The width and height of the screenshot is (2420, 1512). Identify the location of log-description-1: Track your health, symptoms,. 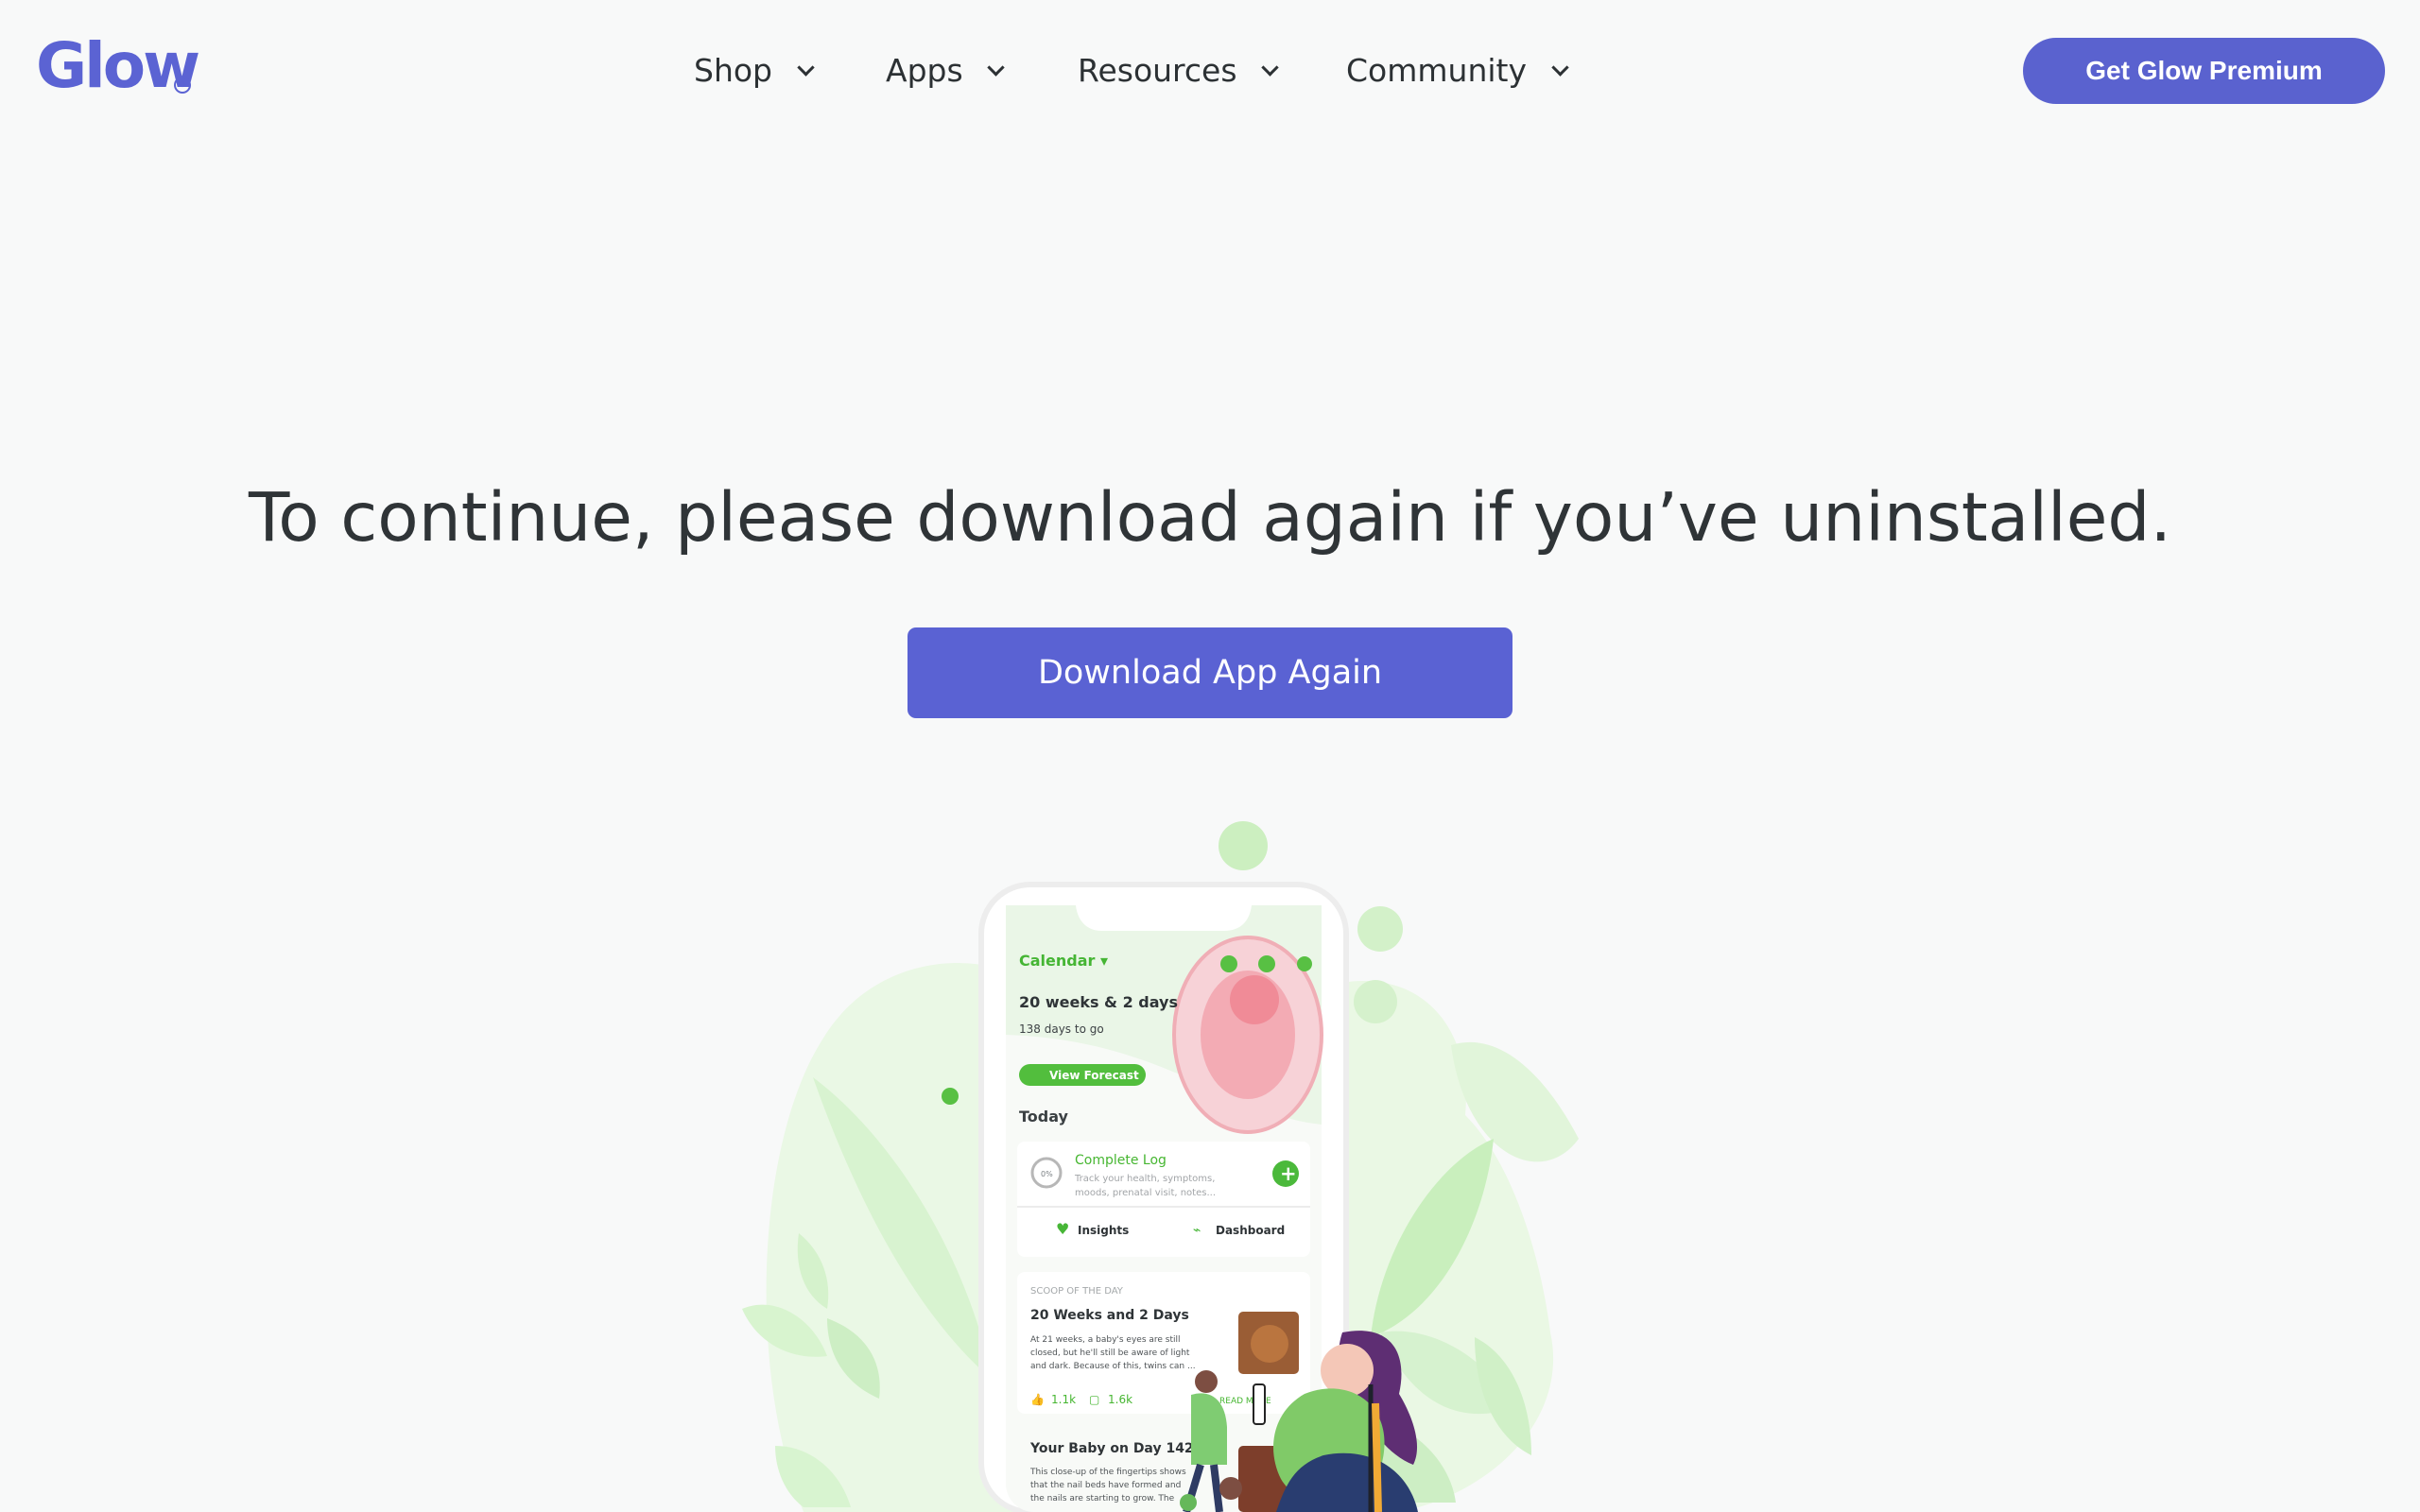
(1144, 1179).